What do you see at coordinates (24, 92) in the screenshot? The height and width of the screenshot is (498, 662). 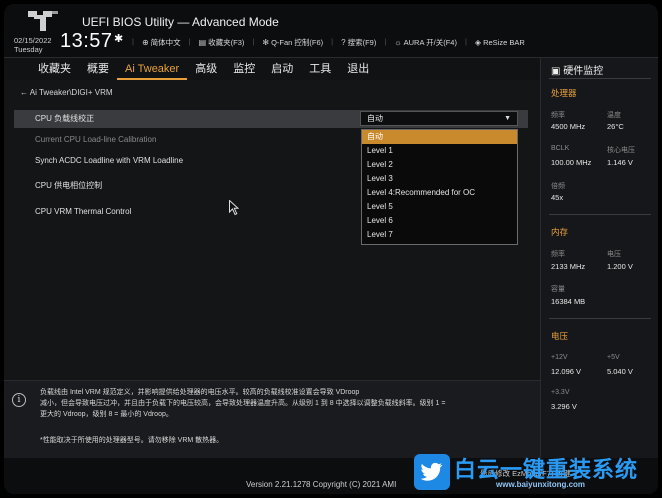 I see `back-arrow-icon: ←` at bounding box center [24, 92].